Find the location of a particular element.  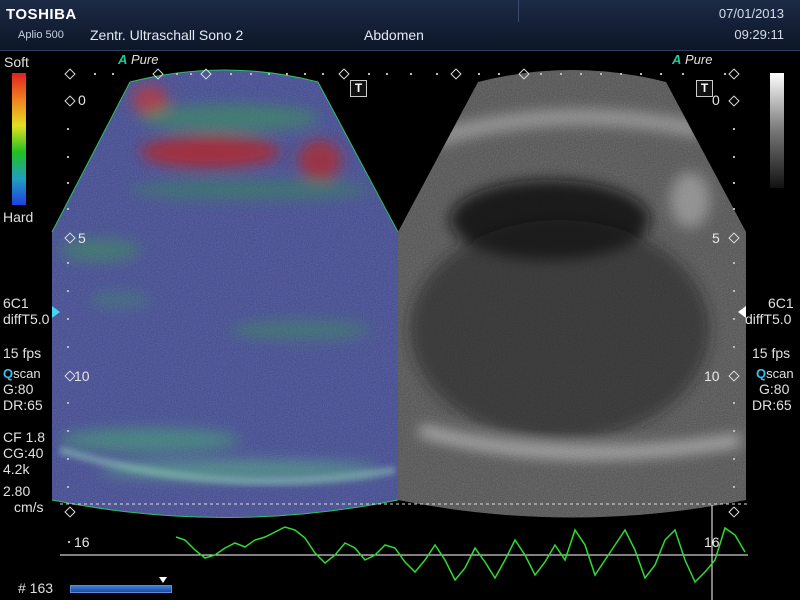

frame-counter: # 163 is located at coordinates (36, 588).